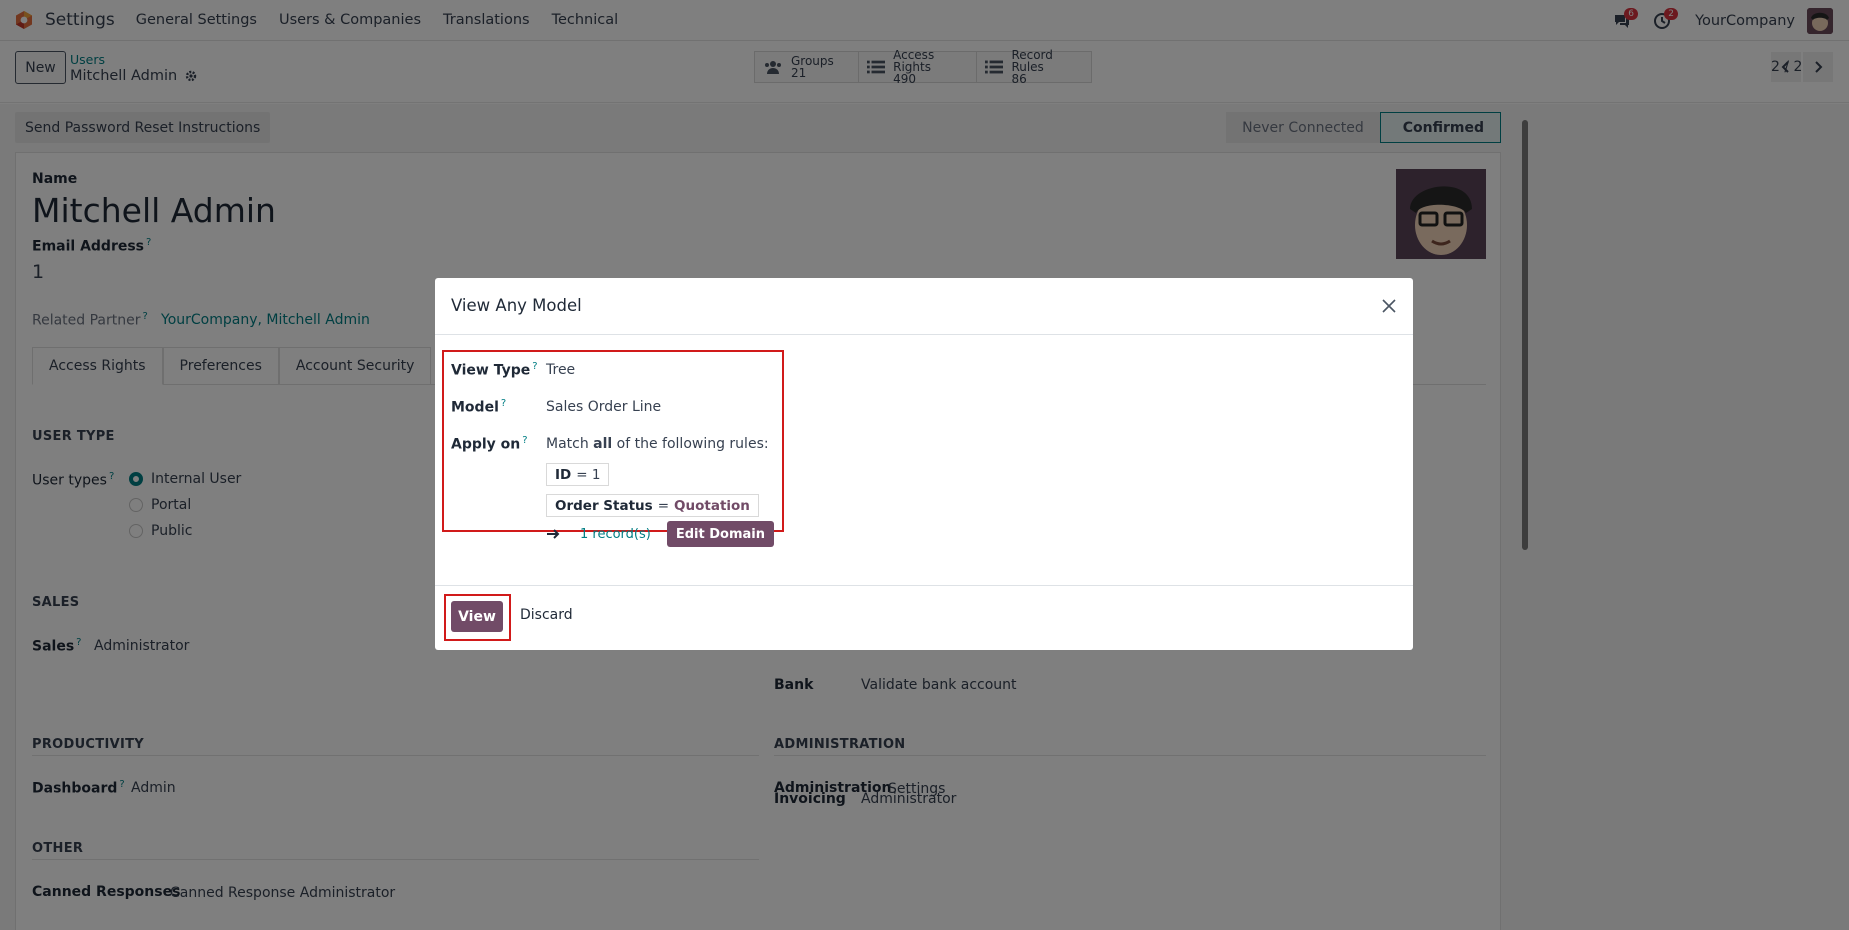 This screenshot has width=1849, height=930. I want to click on view-type-label-text: View Type, so click(491, 370).